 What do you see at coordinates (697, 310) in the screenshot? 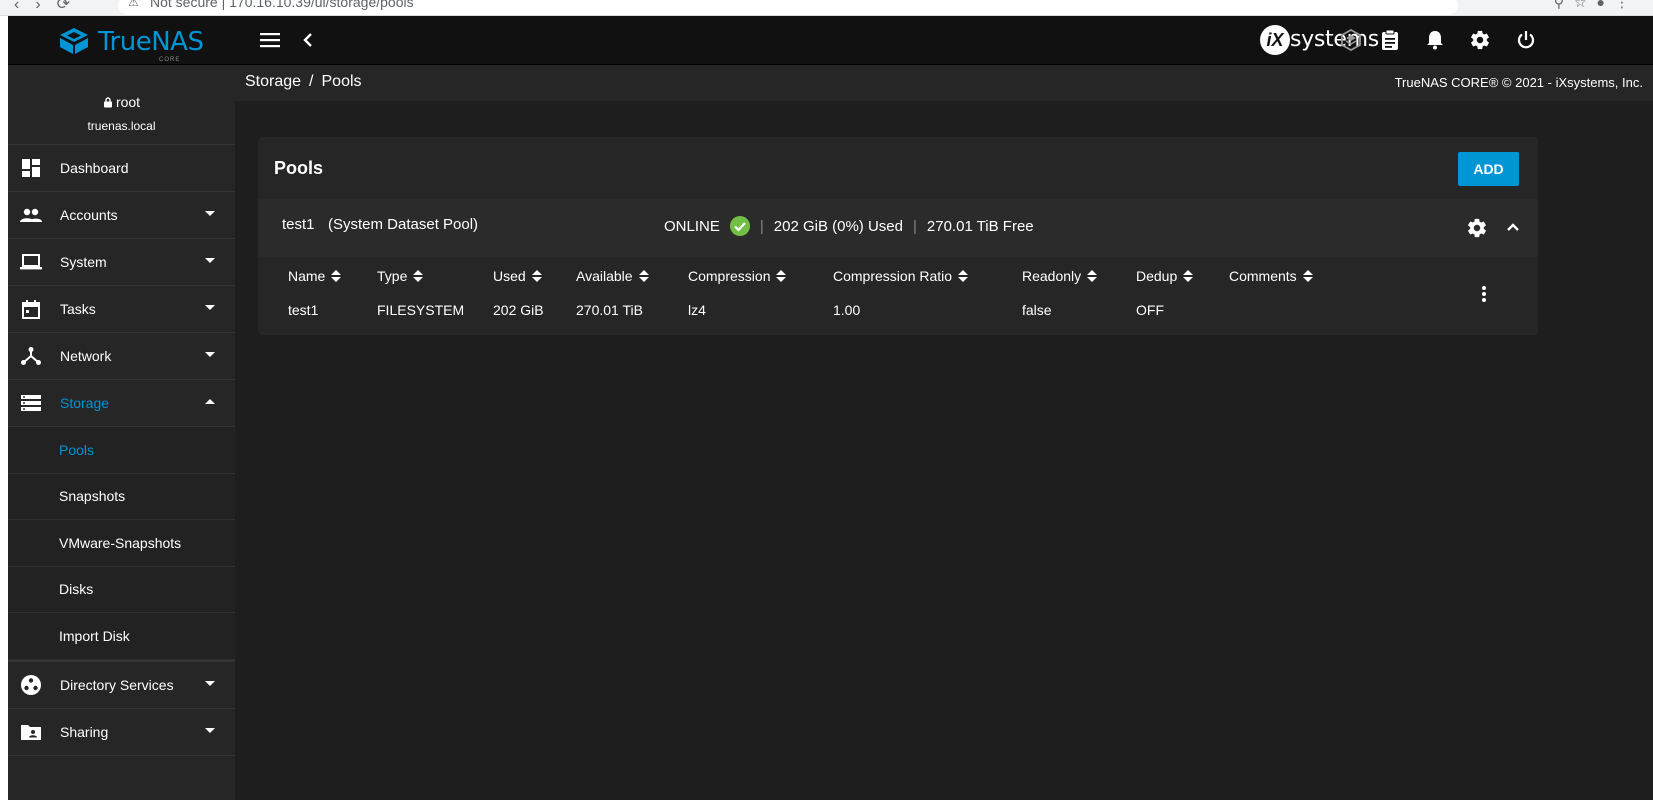
I see `cell-compression: lz4` at bounding box center [697, 310].